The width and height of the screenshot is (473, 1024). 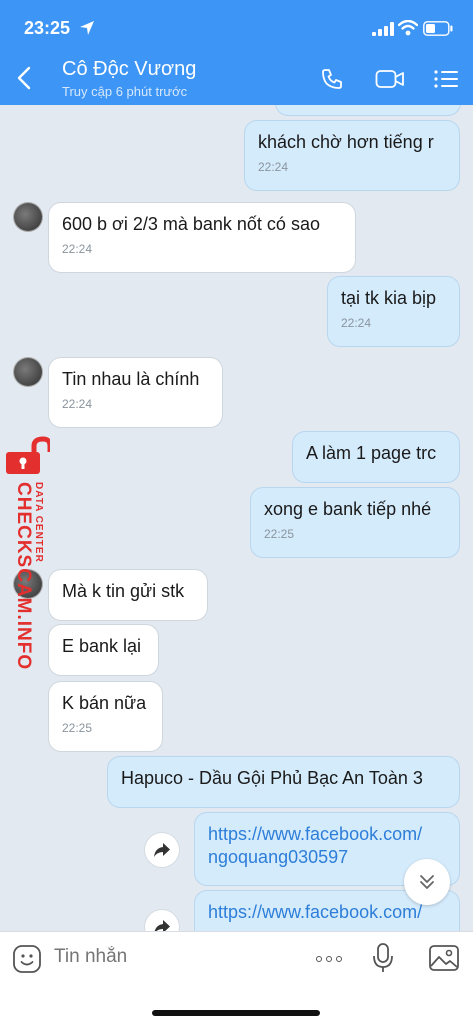 I want to click on message-bubble-outgoing: xong e bank tiếp nhé 22:25, so click(x=355, y=522).